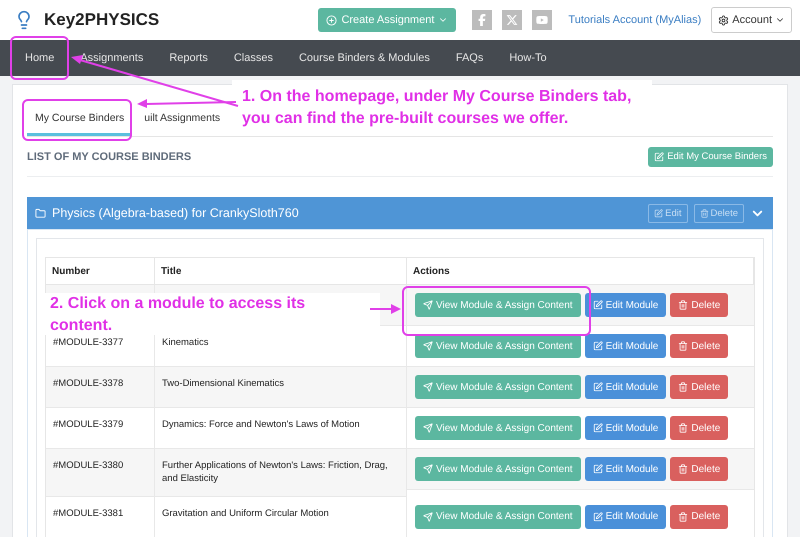 This screenshot has height=537, width=800. Describe the element at coordinates (281, 428) in the screenshot. I see `table-cell: Dynamics: Force and Newton's Laws of Motion` at that location.